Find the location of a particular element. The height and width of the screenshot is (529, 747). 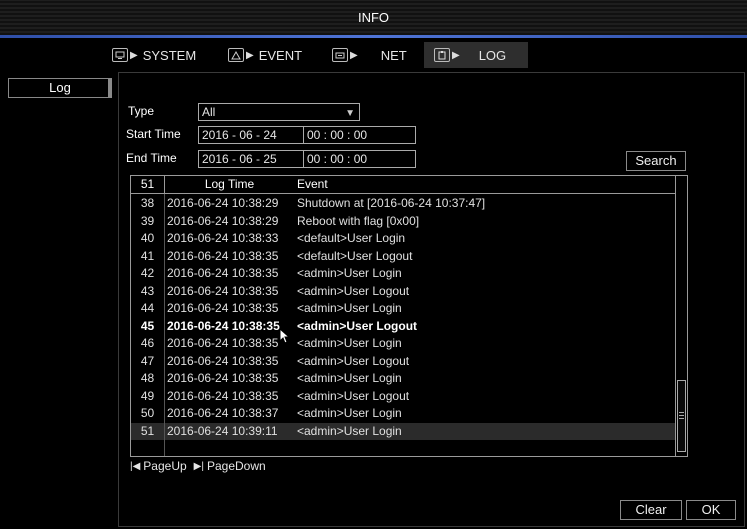

row-index: 41 is located at coordinates (147, 255).